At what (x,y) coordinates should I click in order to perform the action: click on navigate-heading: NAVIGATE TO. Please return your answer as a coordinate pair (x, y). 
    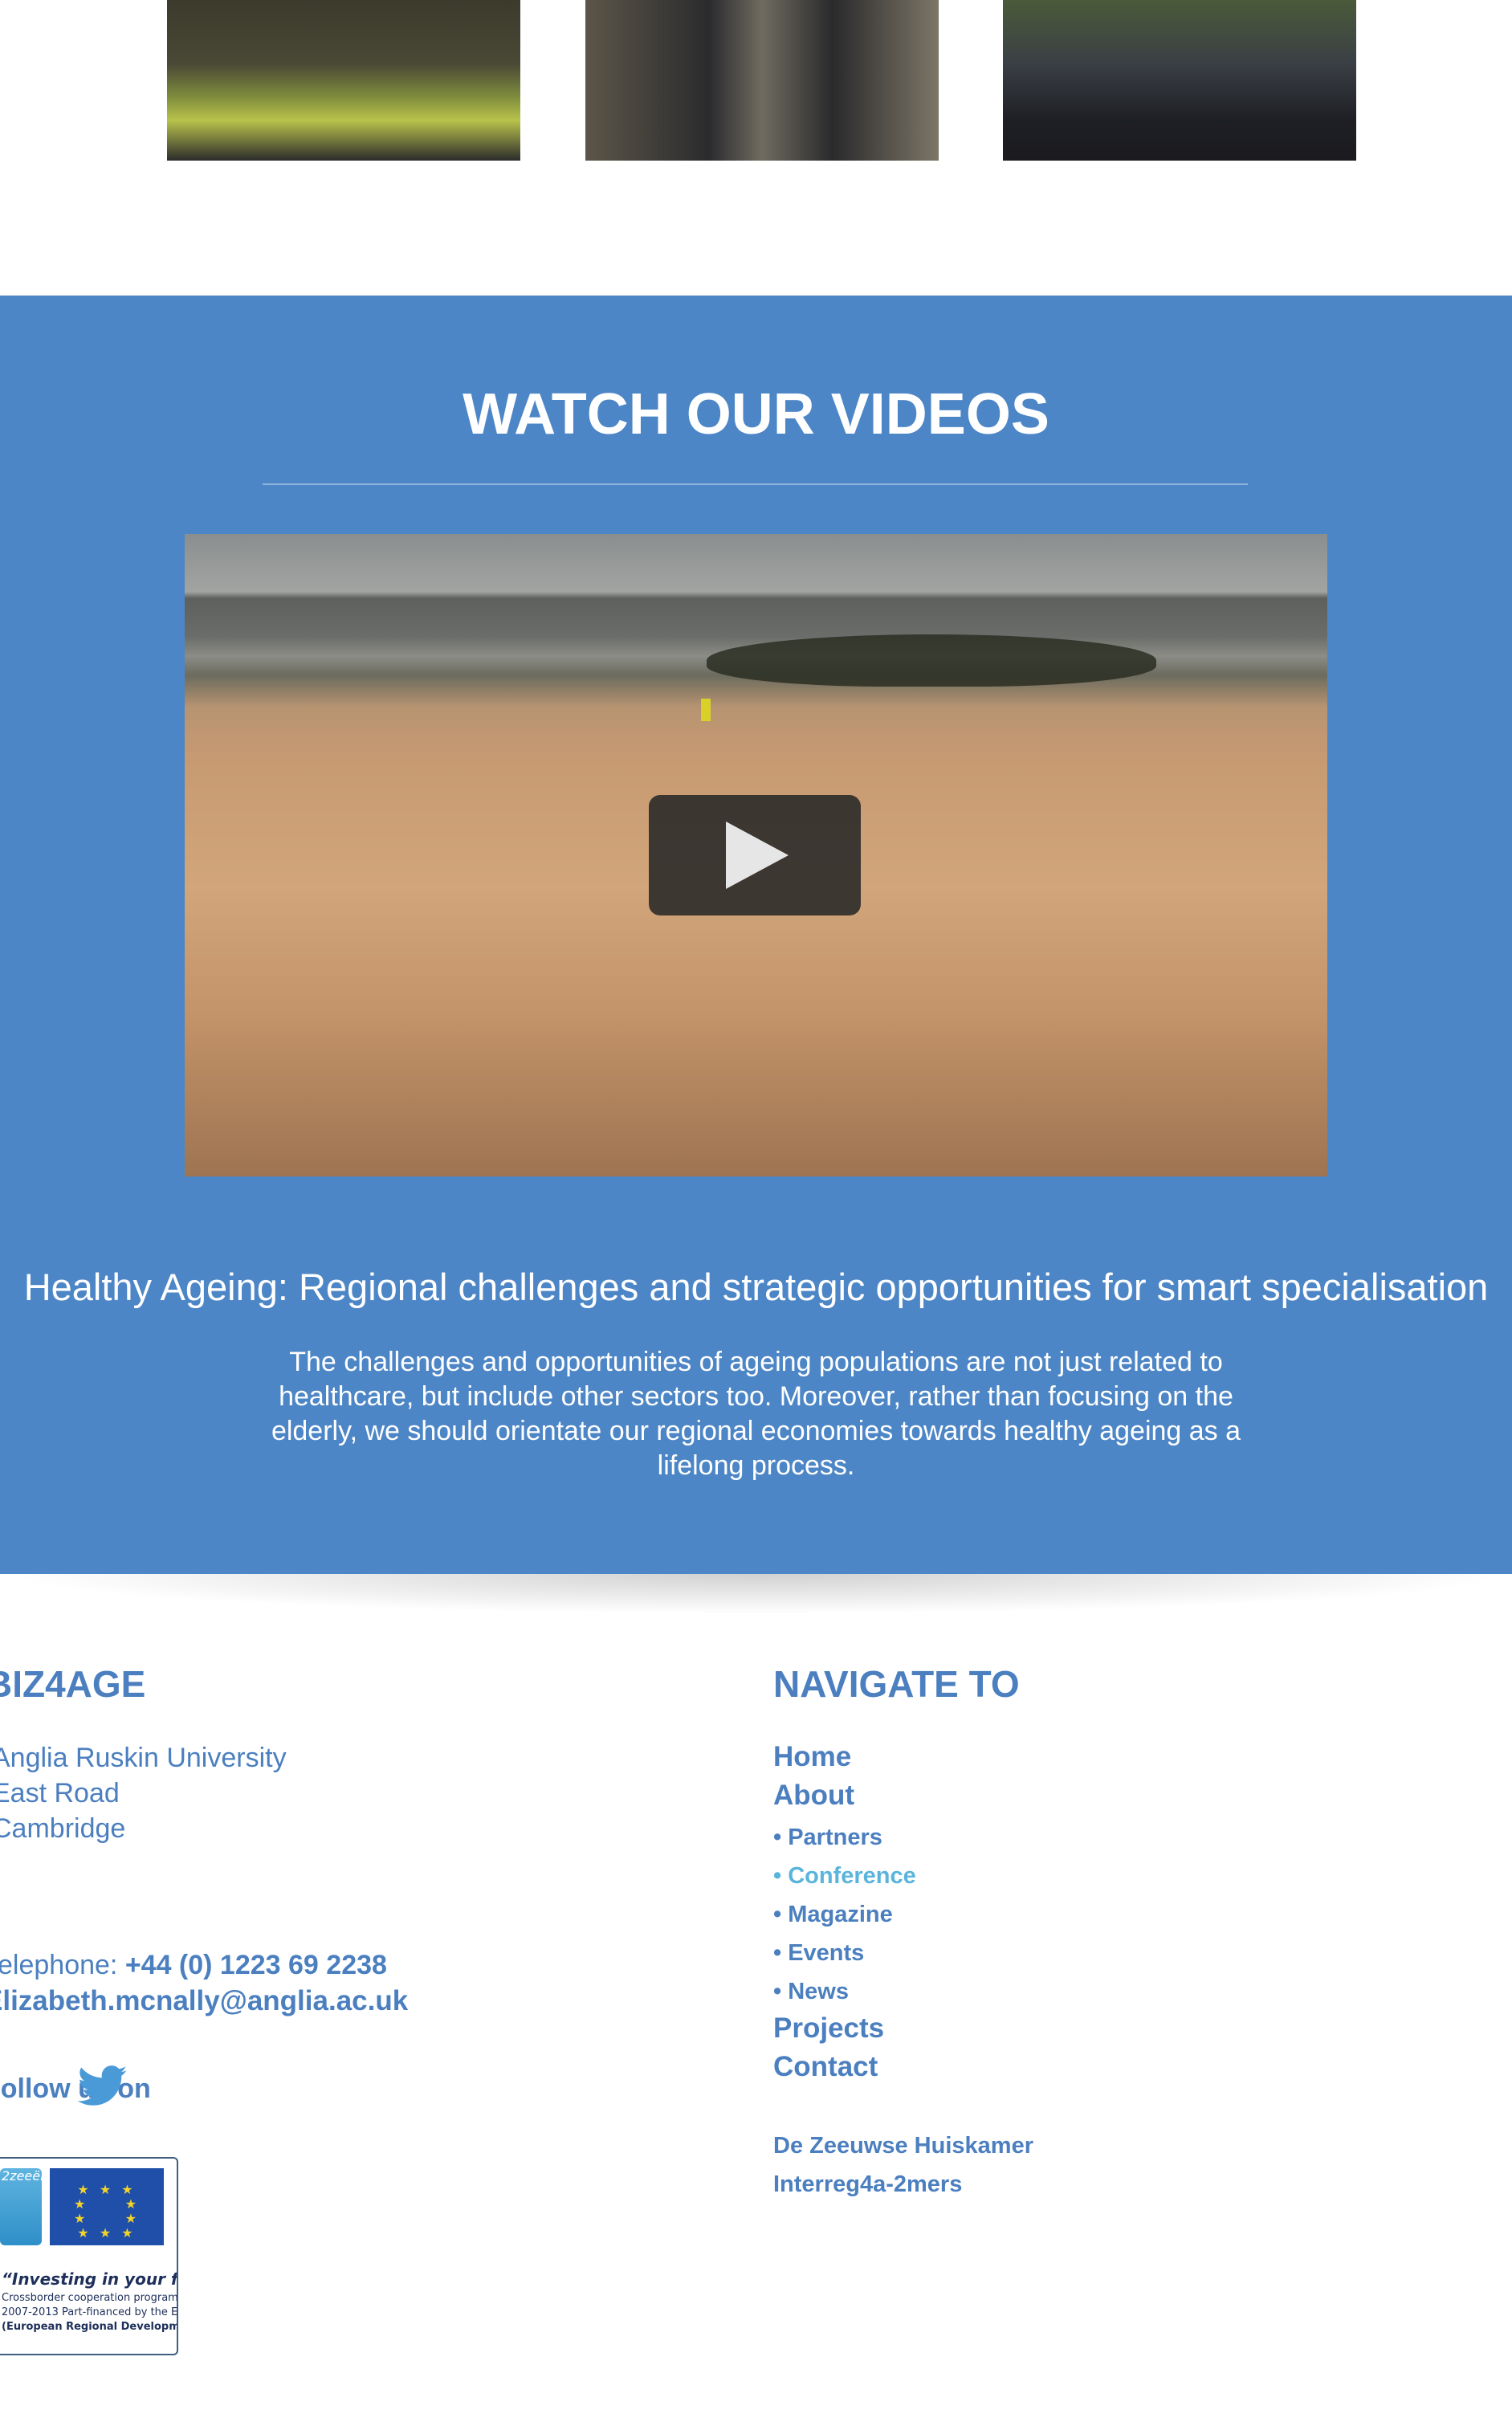
    Looking at the image, I should click on (897, 1684).